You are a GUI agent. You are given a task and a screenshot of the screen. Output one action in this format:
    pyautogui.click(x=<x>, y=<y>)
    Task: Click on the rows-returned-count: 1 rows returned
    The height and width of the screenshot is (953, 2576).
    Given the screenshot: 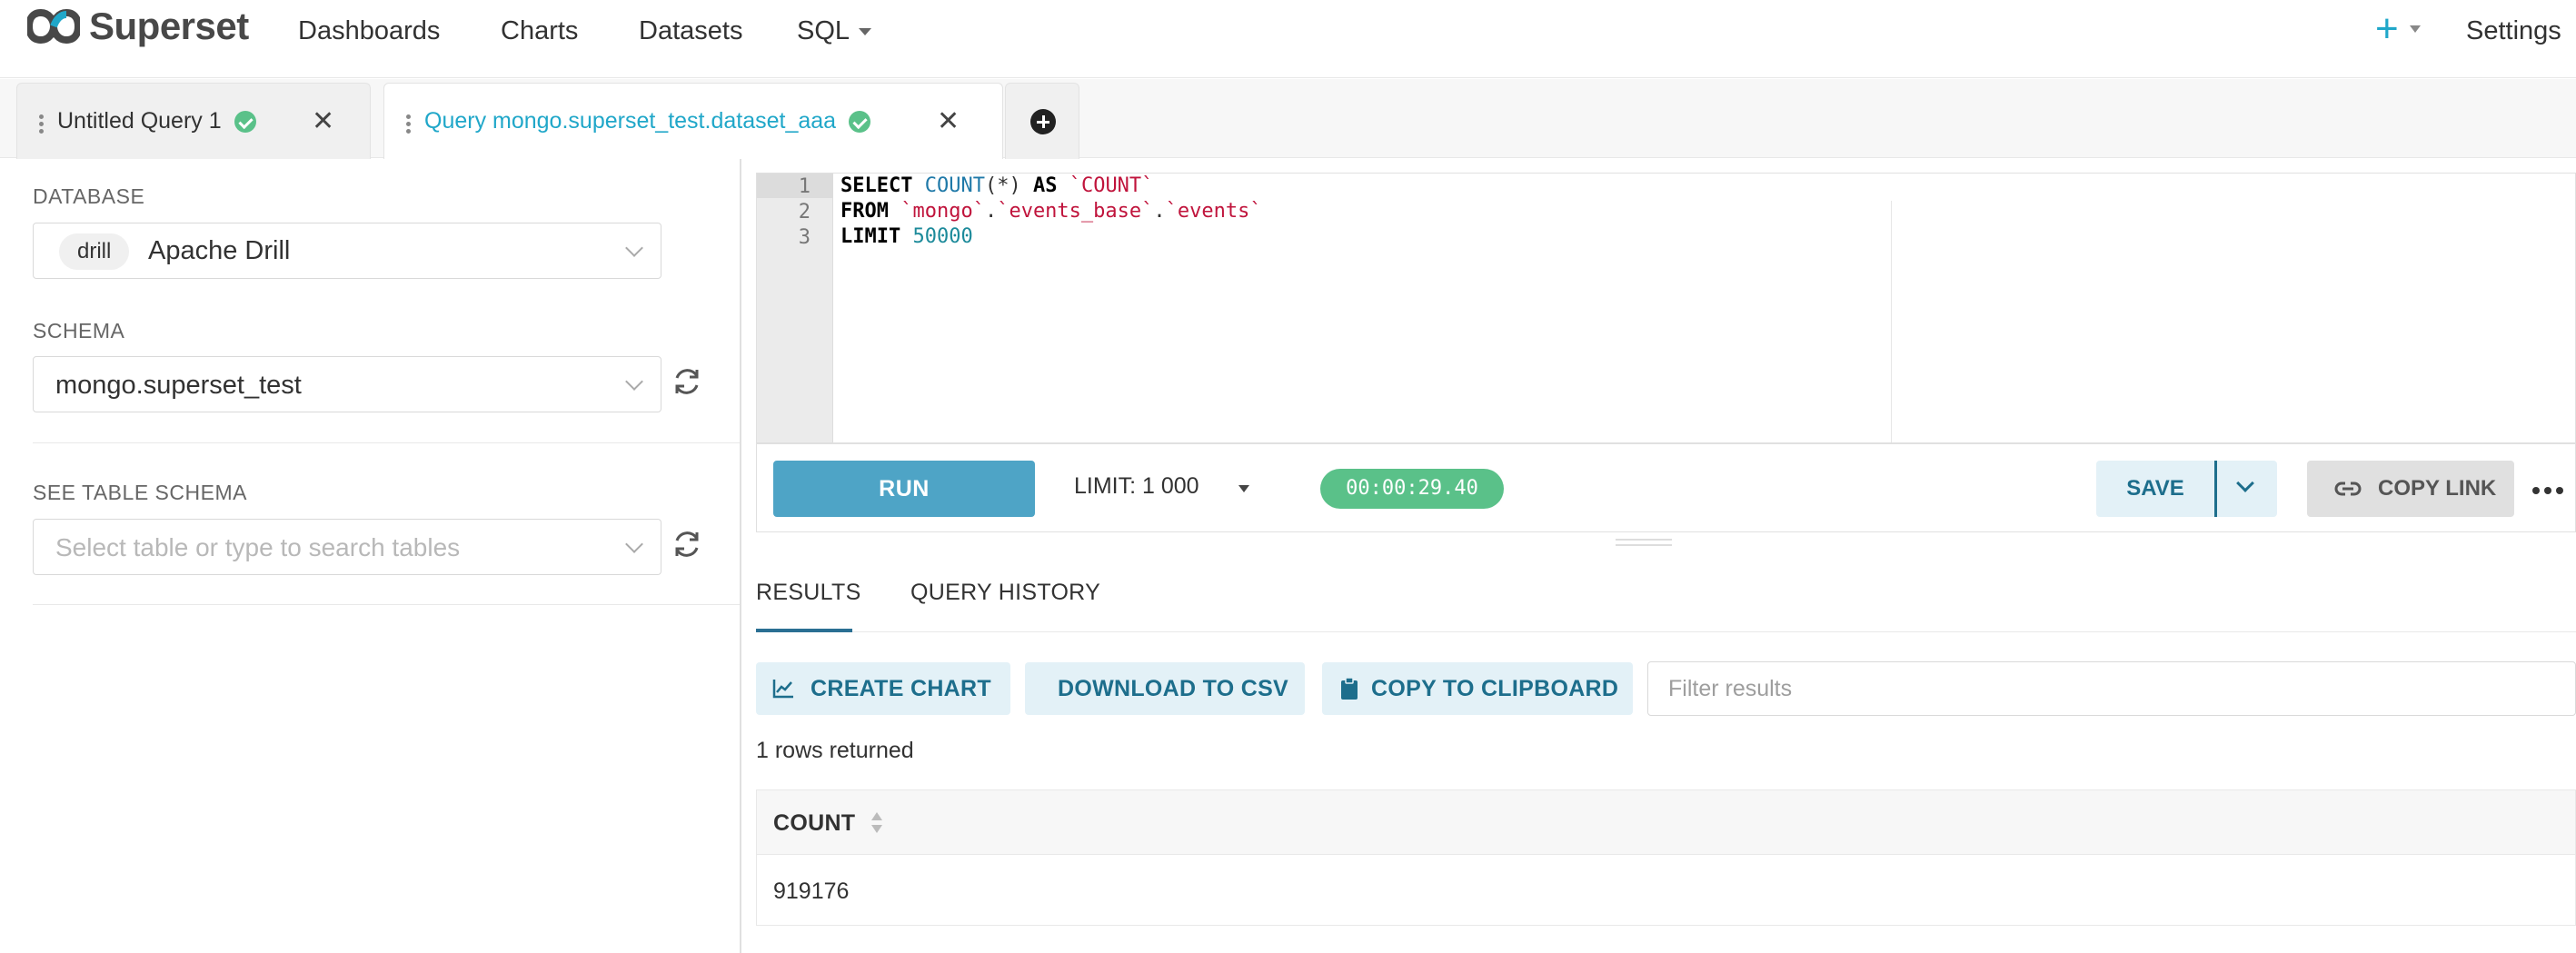 What is the action you would take?
    pyautogui.click(x=835, y=750)
    